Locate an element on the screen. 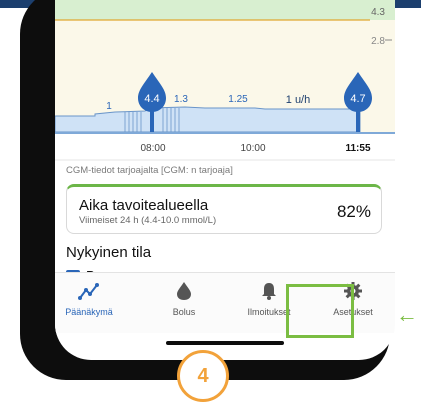  target-band is located at coordinates (225, 10).